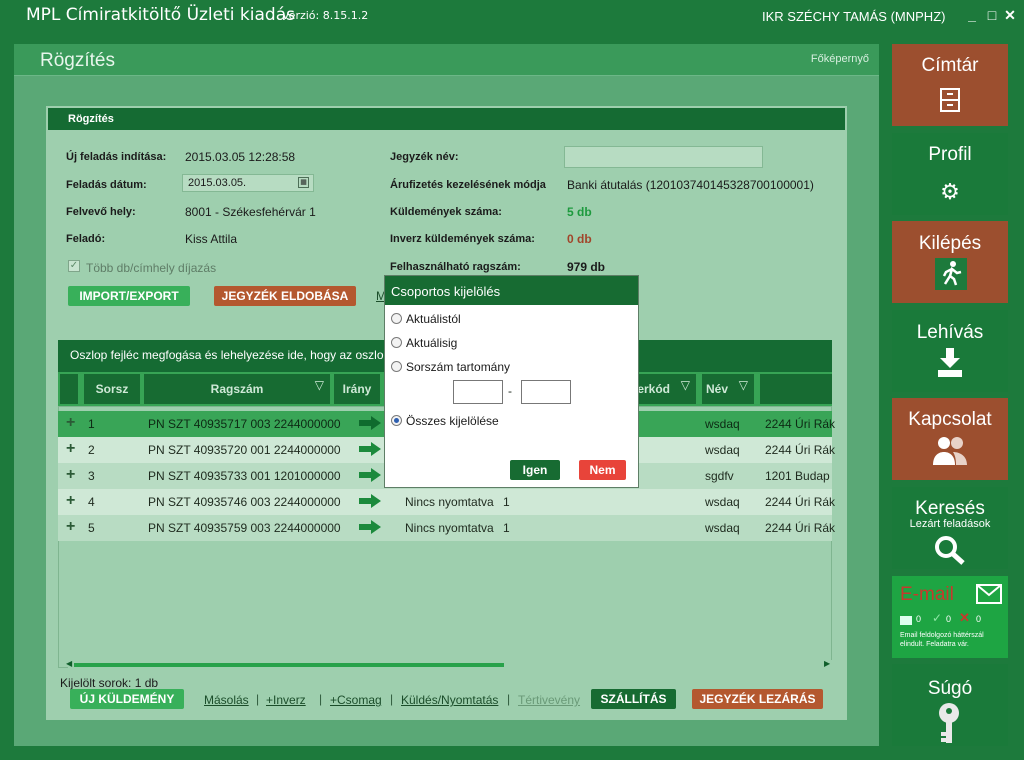 The height and width of the screenshot is (760, 1024). I want to click on radio-serial-range, so click(396, 366).